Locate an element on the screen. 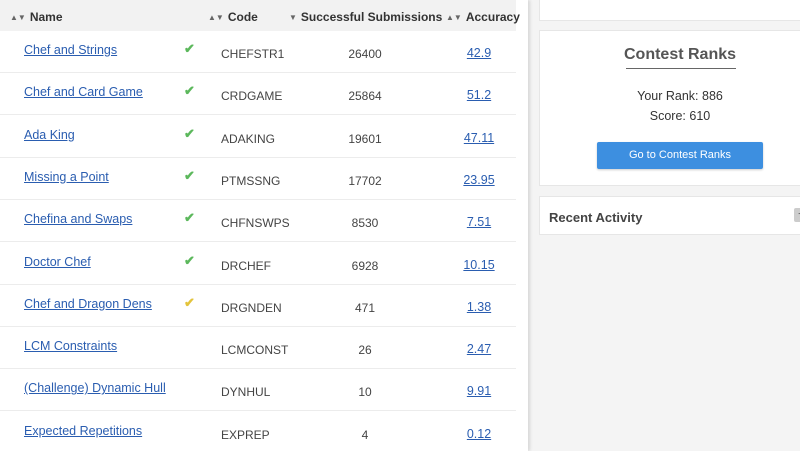 The image size is (800, 451). accuracy-link: 1.38 is located at coordinates (479, 307).